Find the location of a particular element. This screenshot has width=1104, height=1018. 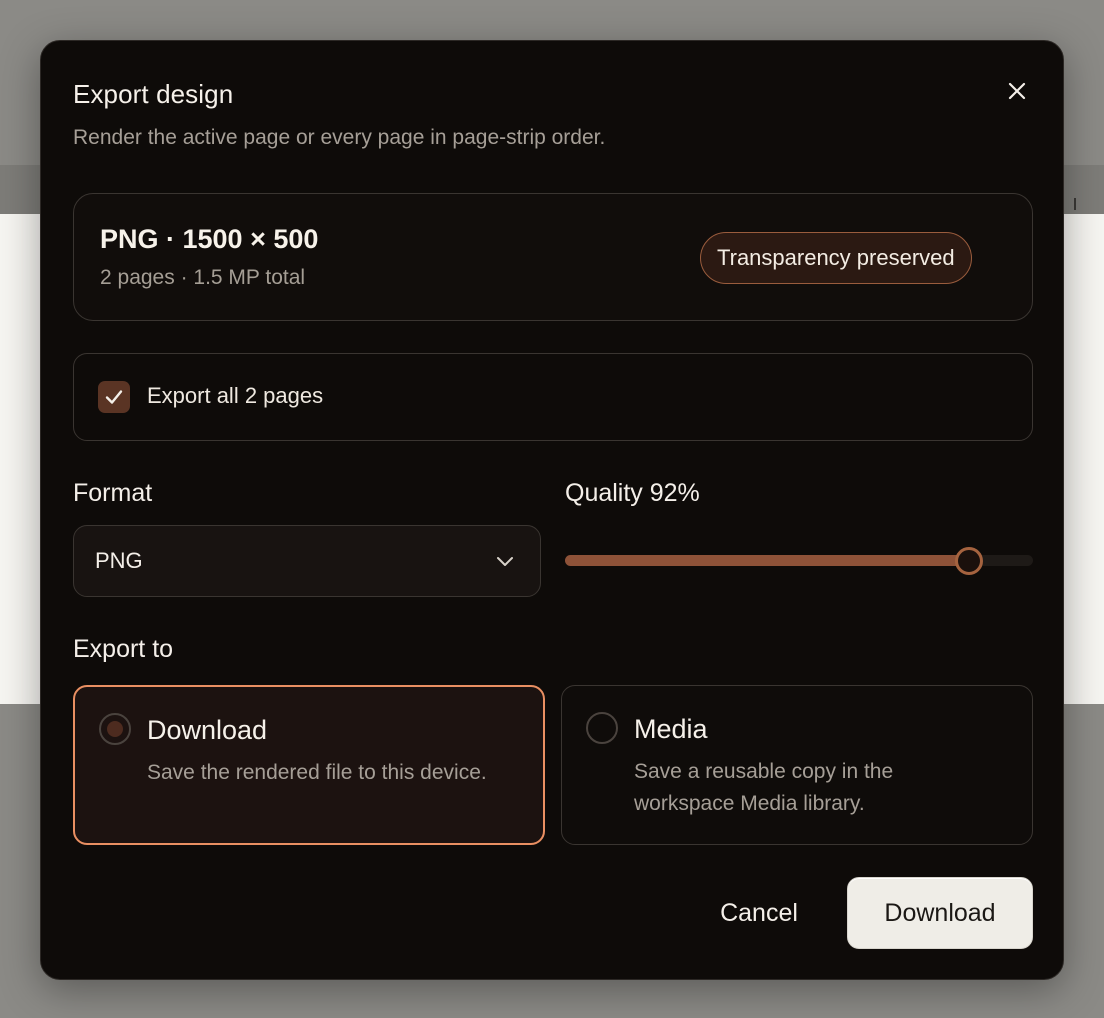

media-radio is located at coordinates (602, 728).